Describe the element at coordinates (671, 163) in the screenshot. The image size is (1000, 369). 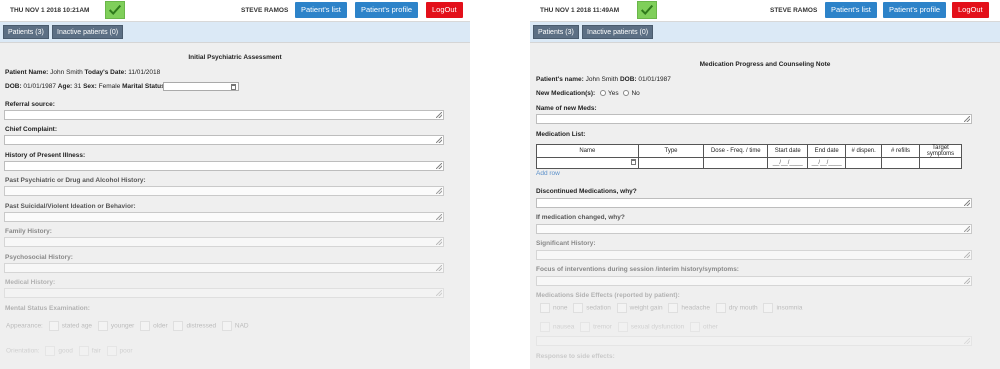
I see `med-type-cell` at that location.